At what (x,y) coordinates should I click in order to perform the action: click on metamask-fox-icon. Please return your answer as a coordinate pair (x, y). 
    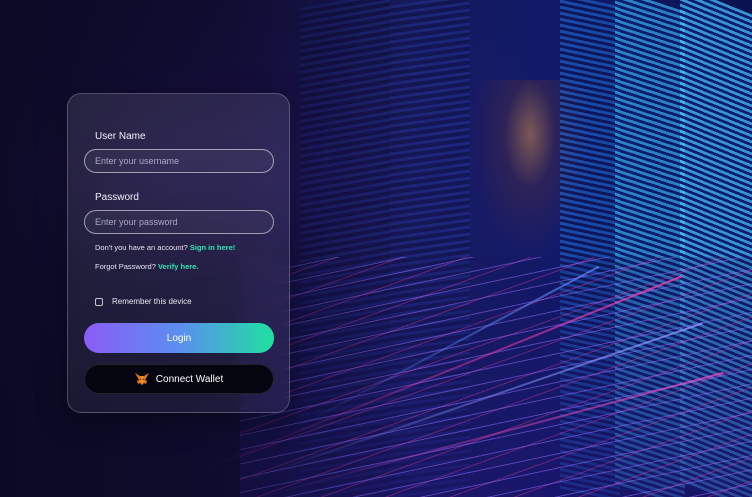
    Looking at the image, I should click on (141, 379).